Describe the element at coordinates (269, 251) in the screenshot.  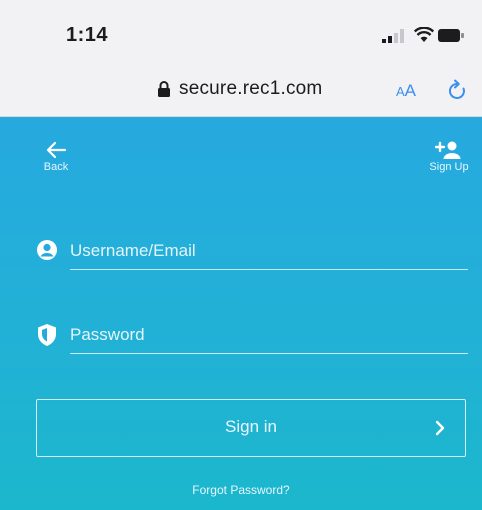
I see `username-input` at that location.